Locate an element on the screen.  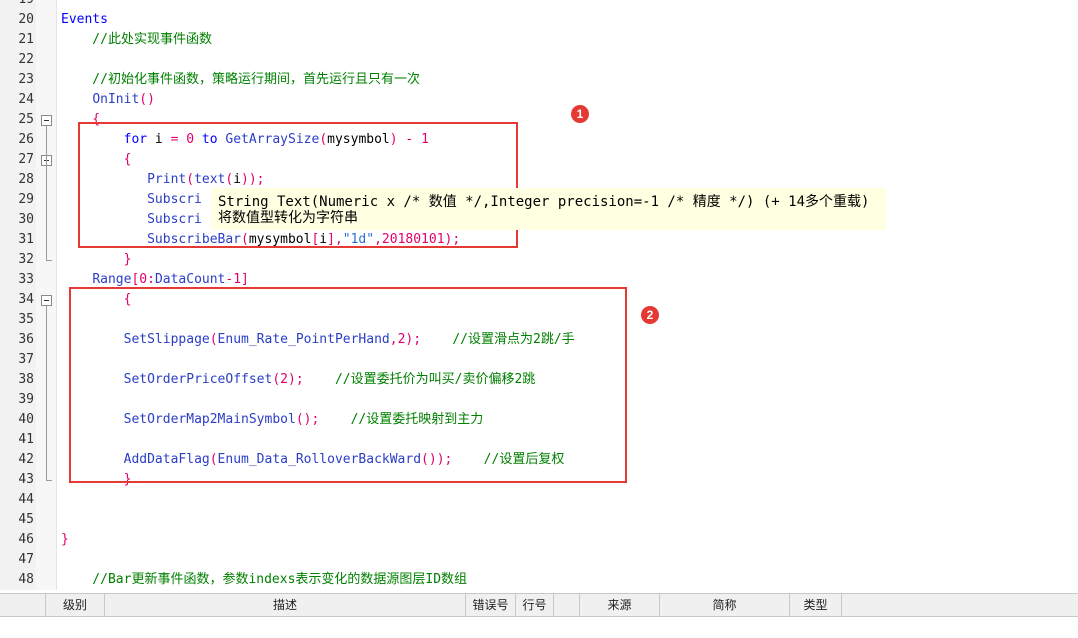
line-number: 35 is located at coordinates (26, 319).